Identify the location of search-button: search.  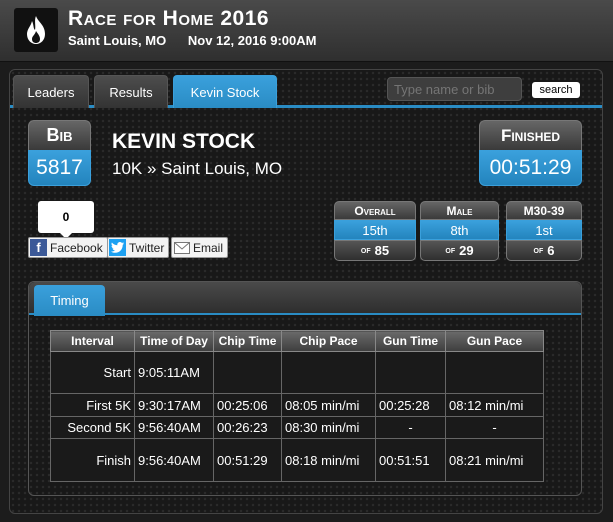
(556, 90).